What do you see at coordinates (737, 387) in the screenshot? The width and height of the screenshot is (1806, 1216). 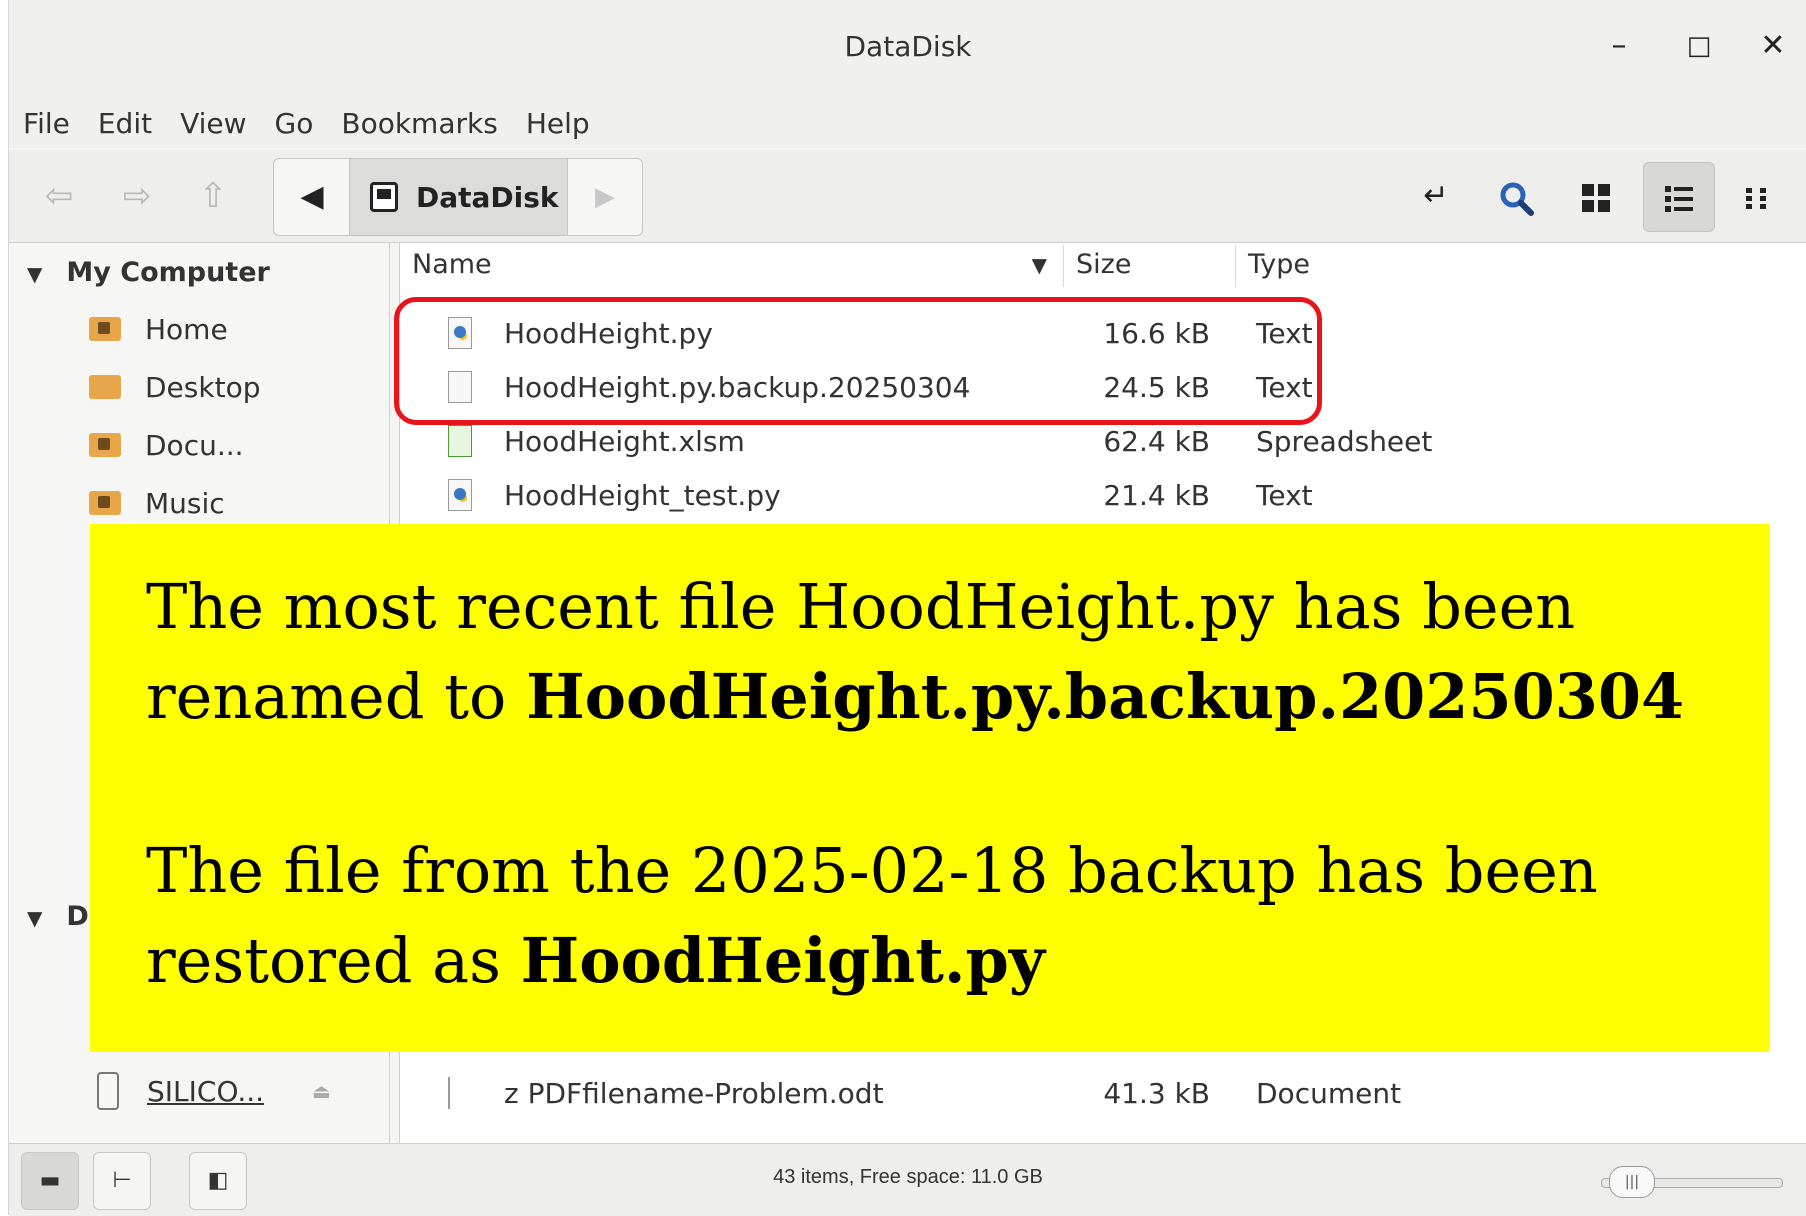 I see `file-name: HoodHeight.py.backup.20250304` at bounding box center [737, 387].